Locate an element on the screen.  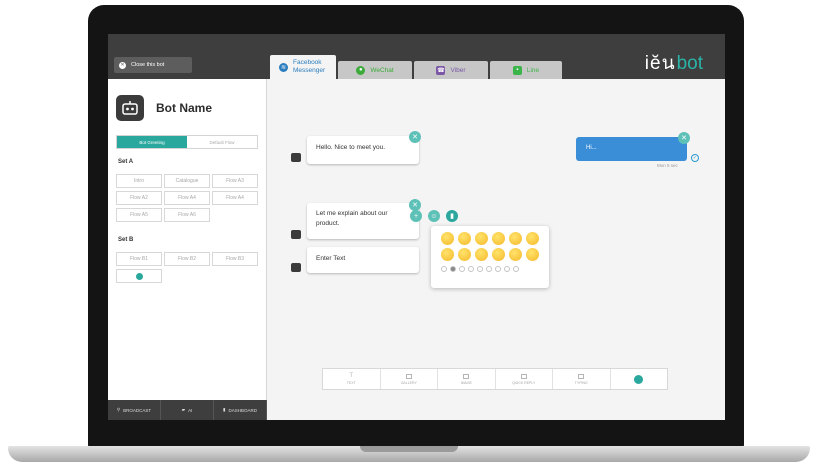
input-tools: + ☺ ▮ is located at coordinates (434, 216).